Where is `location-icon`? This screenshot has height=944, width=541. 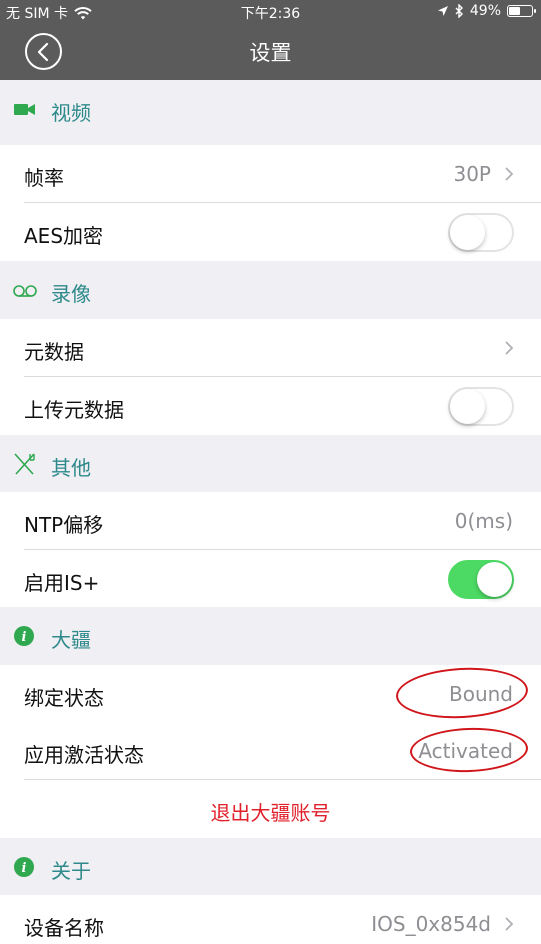
location-icon is located at coordinates (442, 11).